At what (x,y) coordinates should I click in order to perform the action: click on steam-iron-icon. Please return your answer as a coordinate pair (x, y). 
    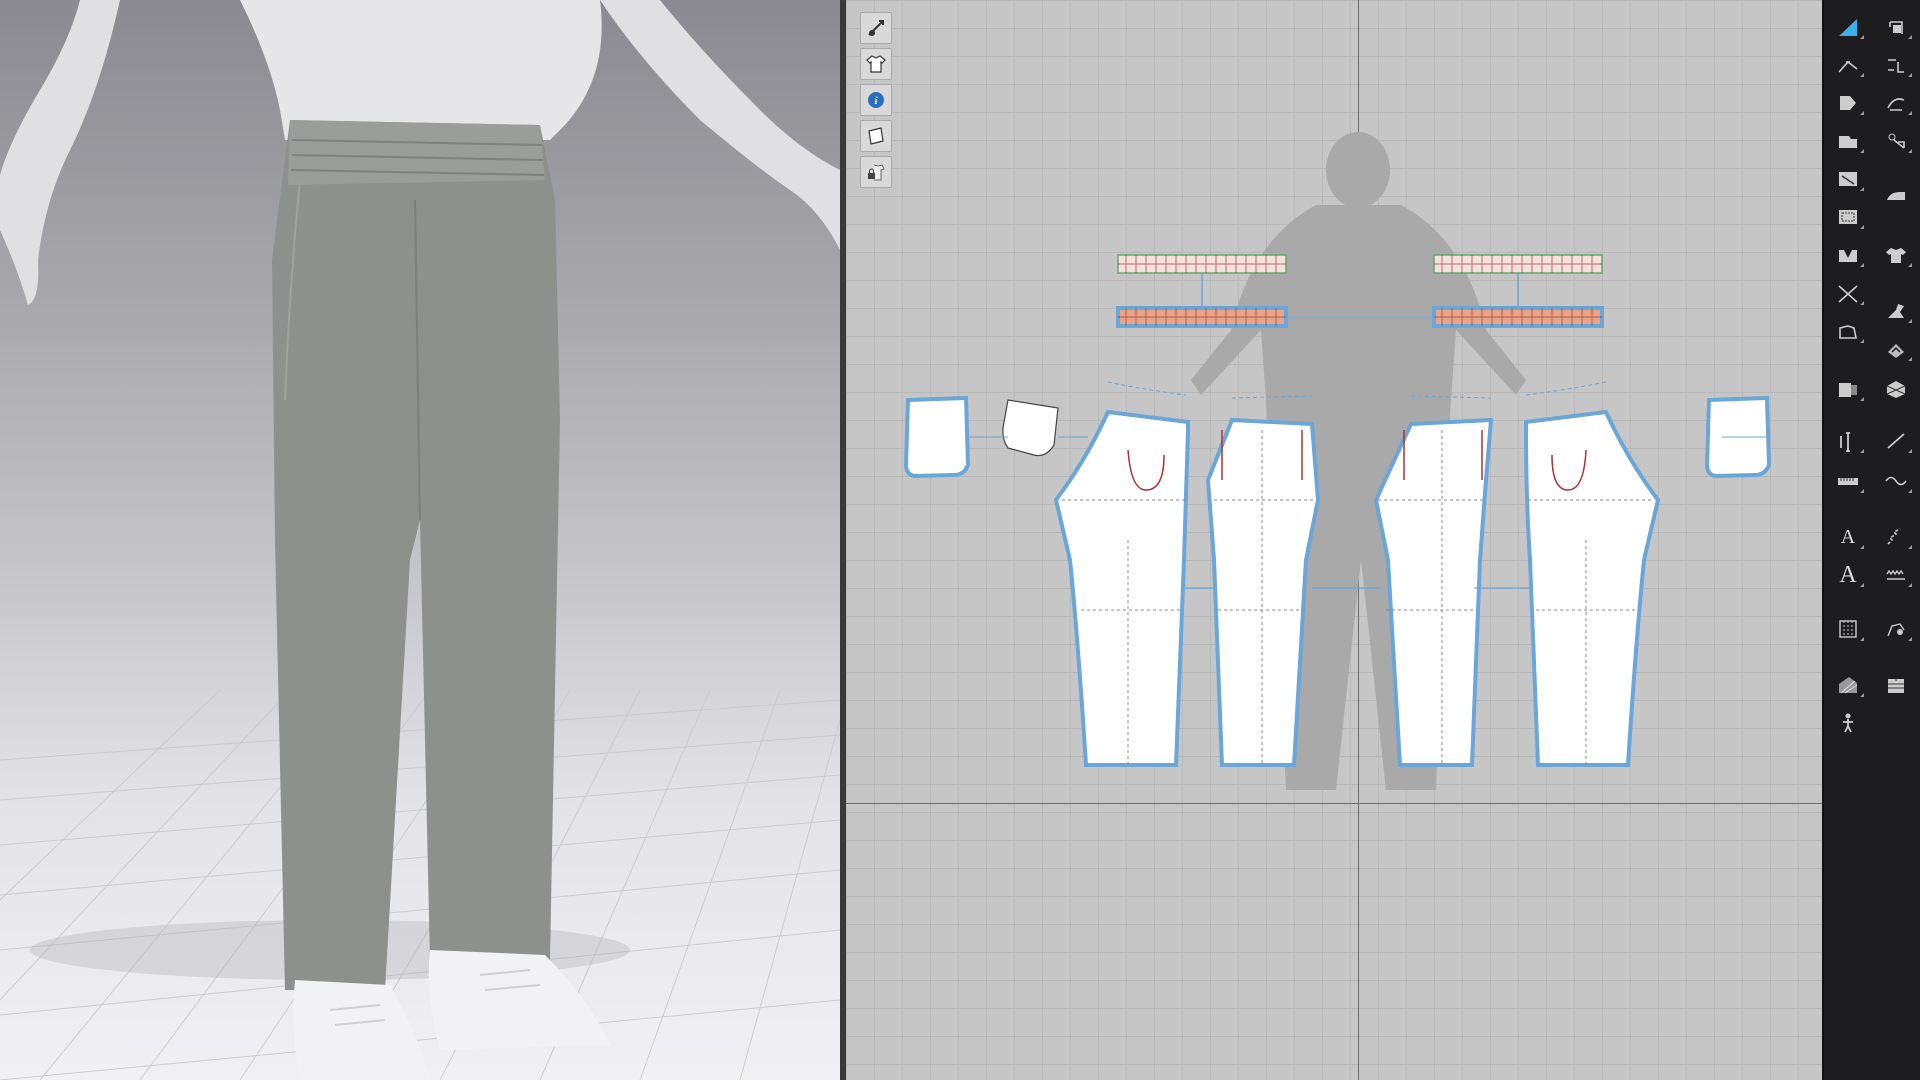
    Looking at the image, I should click on (1896, 195).